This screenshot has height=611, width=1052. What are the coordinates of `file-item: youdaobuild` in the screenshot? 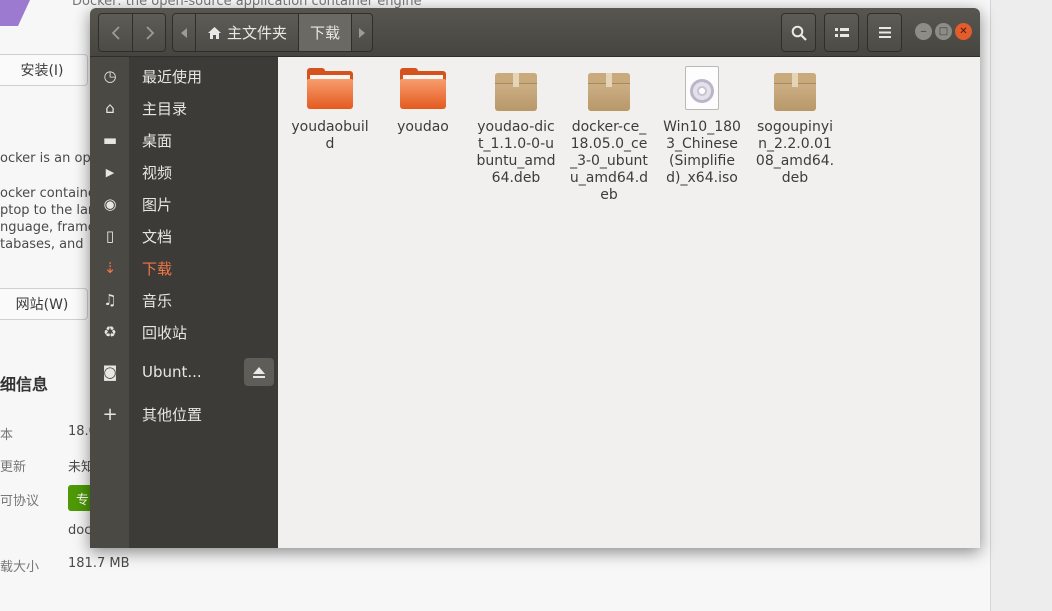 It's located at (330, 109).